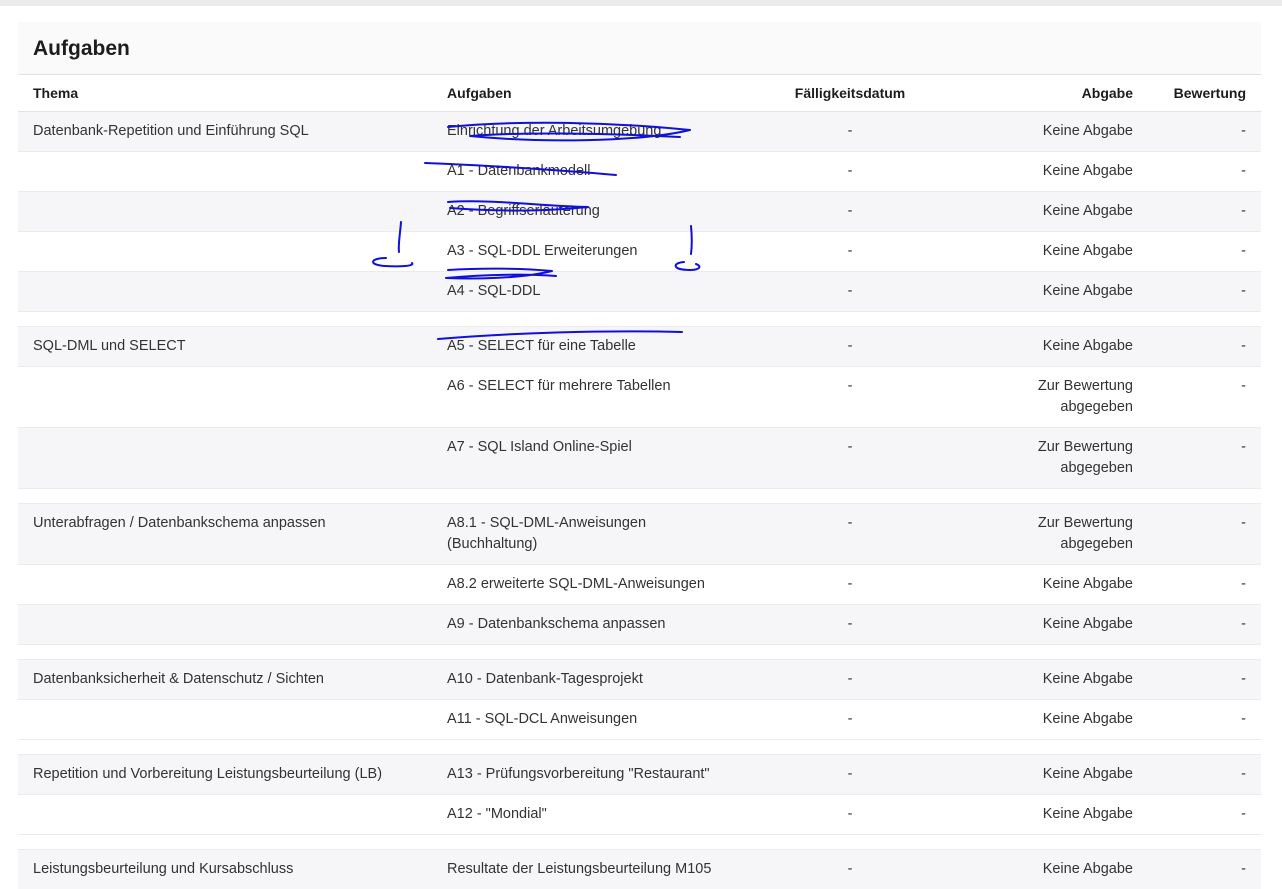  I want to click on aufgabe-link: A10 - Datenbank-Tagesprojekt, so click(588, 678).